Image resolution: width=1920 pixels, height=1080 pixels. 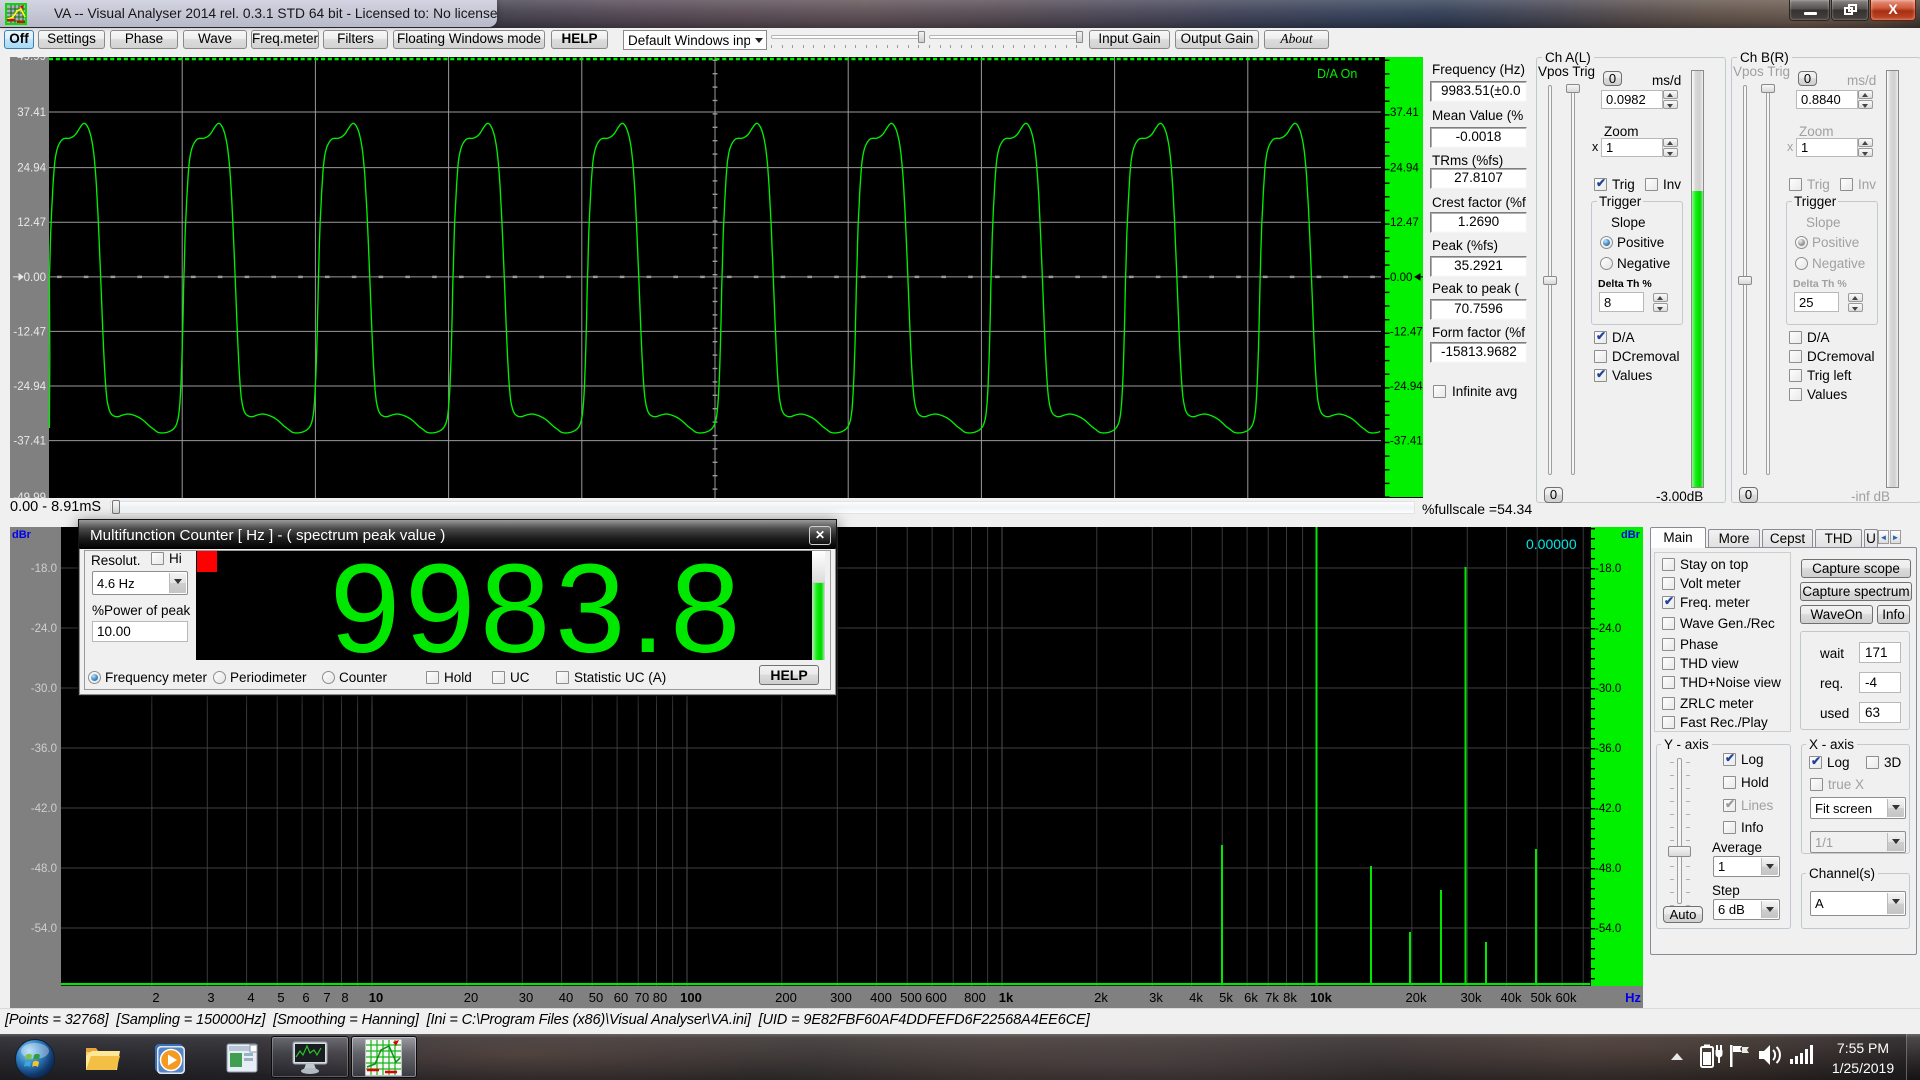 I want to click on svg-text: 6, so click(x=305, y=997).